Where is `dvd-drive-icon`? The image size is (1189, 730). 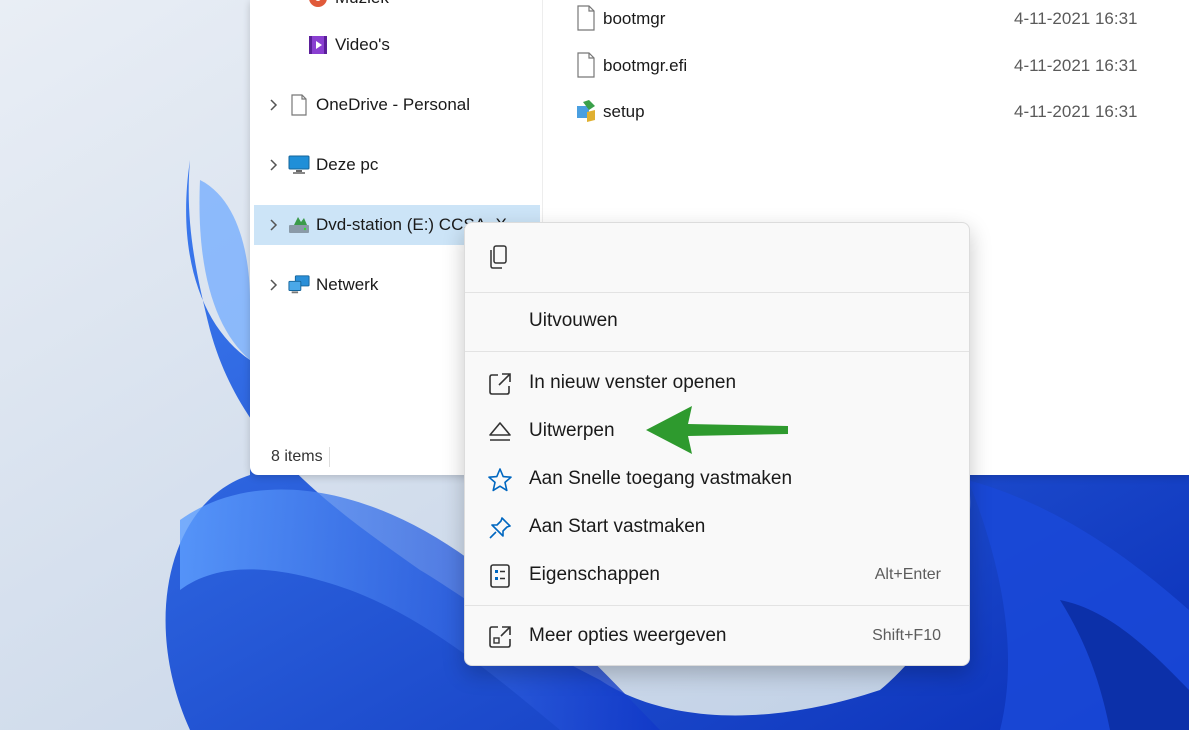 dvd-drive-icon is located at coordinates (299, 225).